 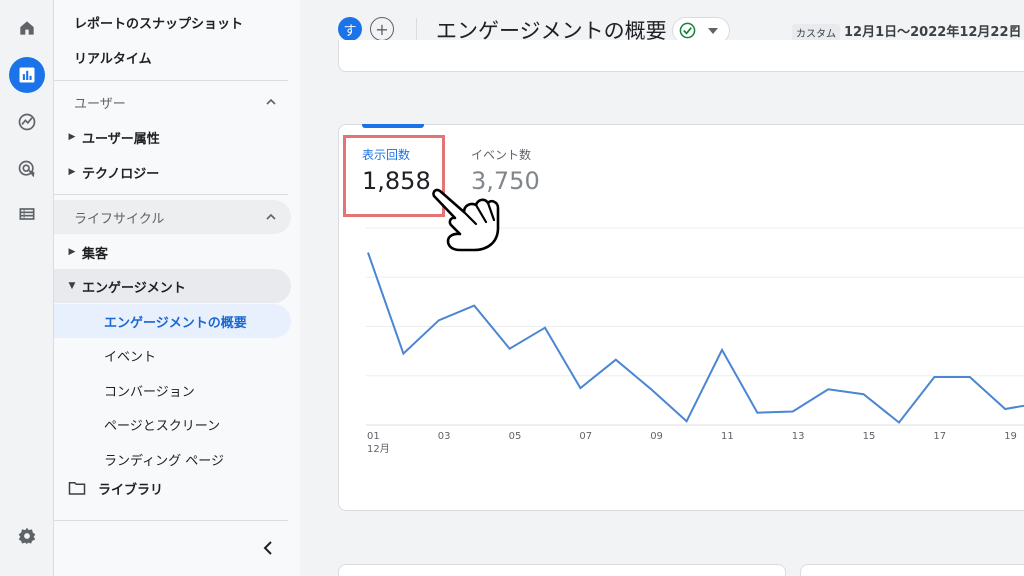 I want to click on nav-item-library: ライブラリ, so click(x=115, y=488).